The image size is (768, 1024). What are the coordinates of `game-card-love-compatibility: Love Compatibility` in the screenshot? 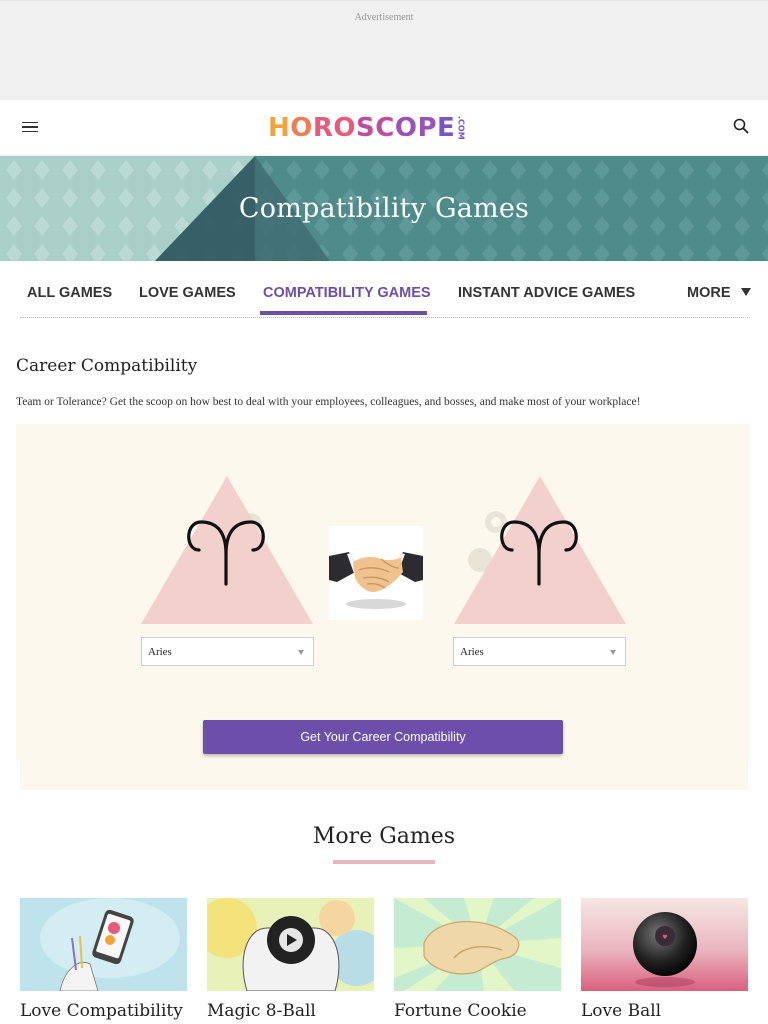 It's located at (103, 959).